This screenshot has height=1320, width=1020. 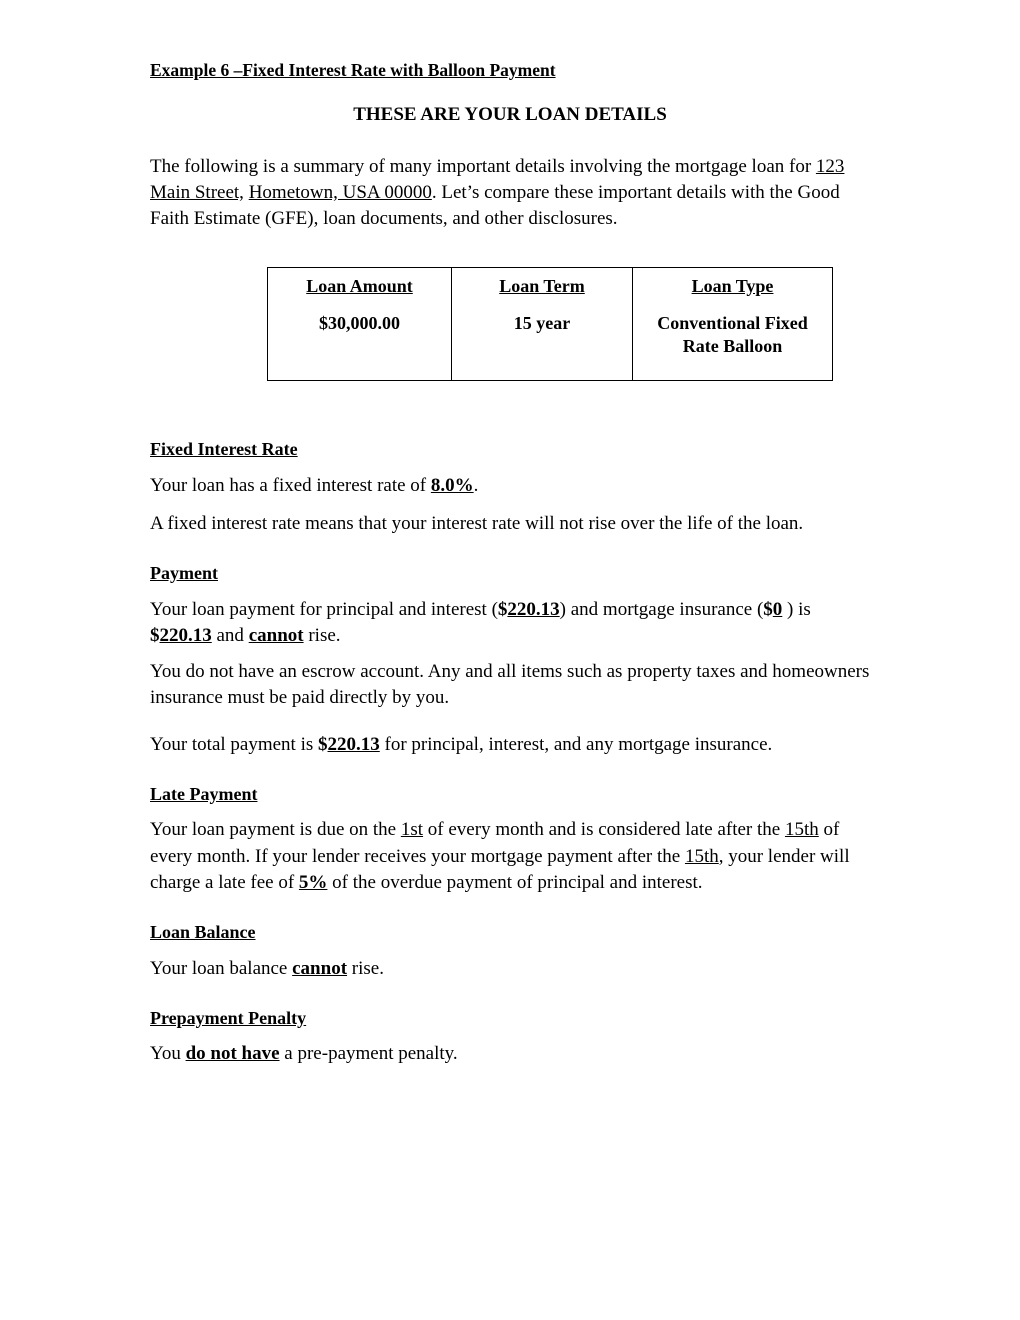 I want to click on heading-text: Prepayment Penalty, so click(x=228, y=1017).